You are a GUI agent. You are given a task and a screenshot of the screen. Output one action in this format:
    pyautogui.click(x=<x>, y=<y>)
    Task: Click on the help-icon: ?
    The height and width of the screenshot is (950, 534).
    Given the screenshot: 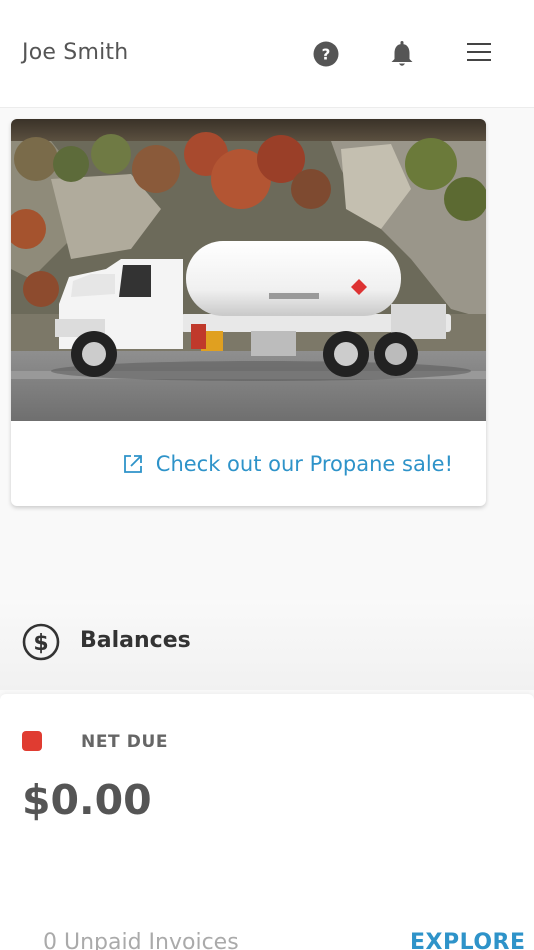 What is the action you would take?
    pyautogui.click(x=326, y=54)
    